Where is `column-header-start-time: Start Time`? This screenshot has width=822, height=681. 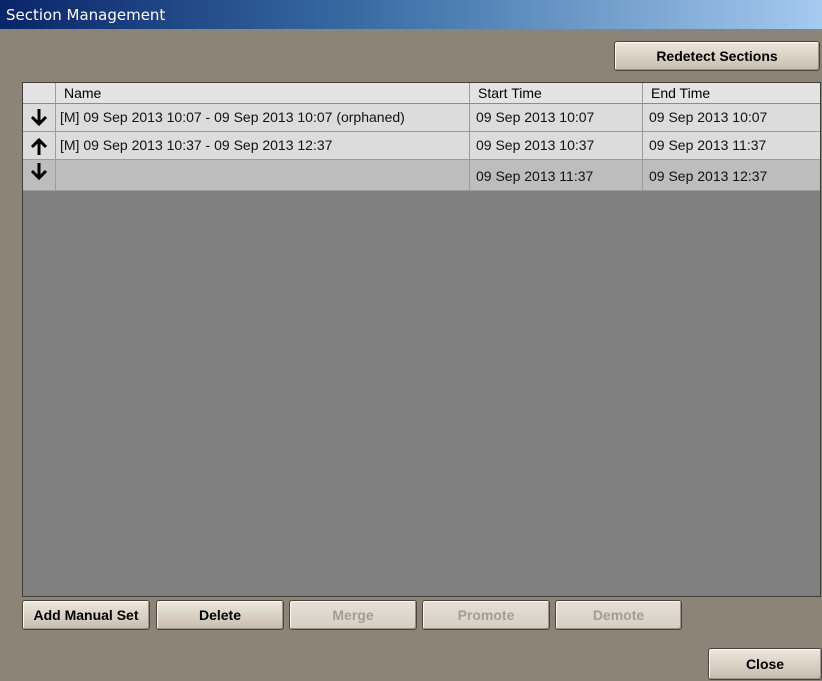
column-header-start-time: Start Time is located at coordinates (556, 93).